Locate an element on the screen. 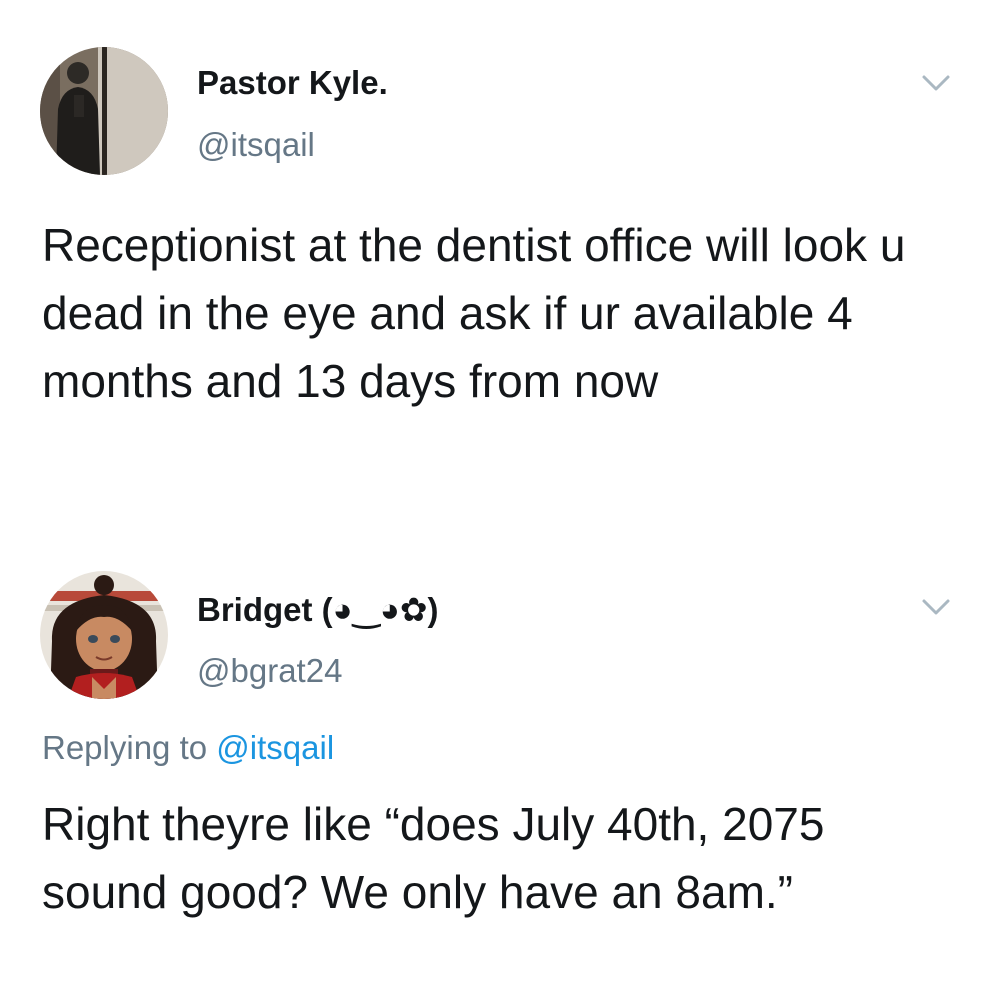 Image resolution: width=990 pixels, height=990 pixels. display-name: Pastor Kyle. is located at coordinates (292, 83).